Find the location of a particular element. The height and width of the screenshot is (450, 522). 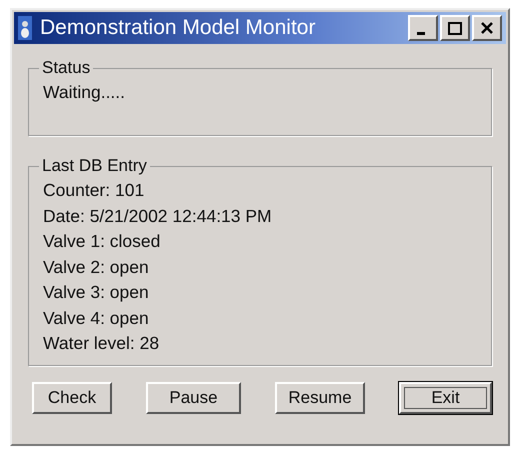

maximize-button is located at coordinates (455, 28).